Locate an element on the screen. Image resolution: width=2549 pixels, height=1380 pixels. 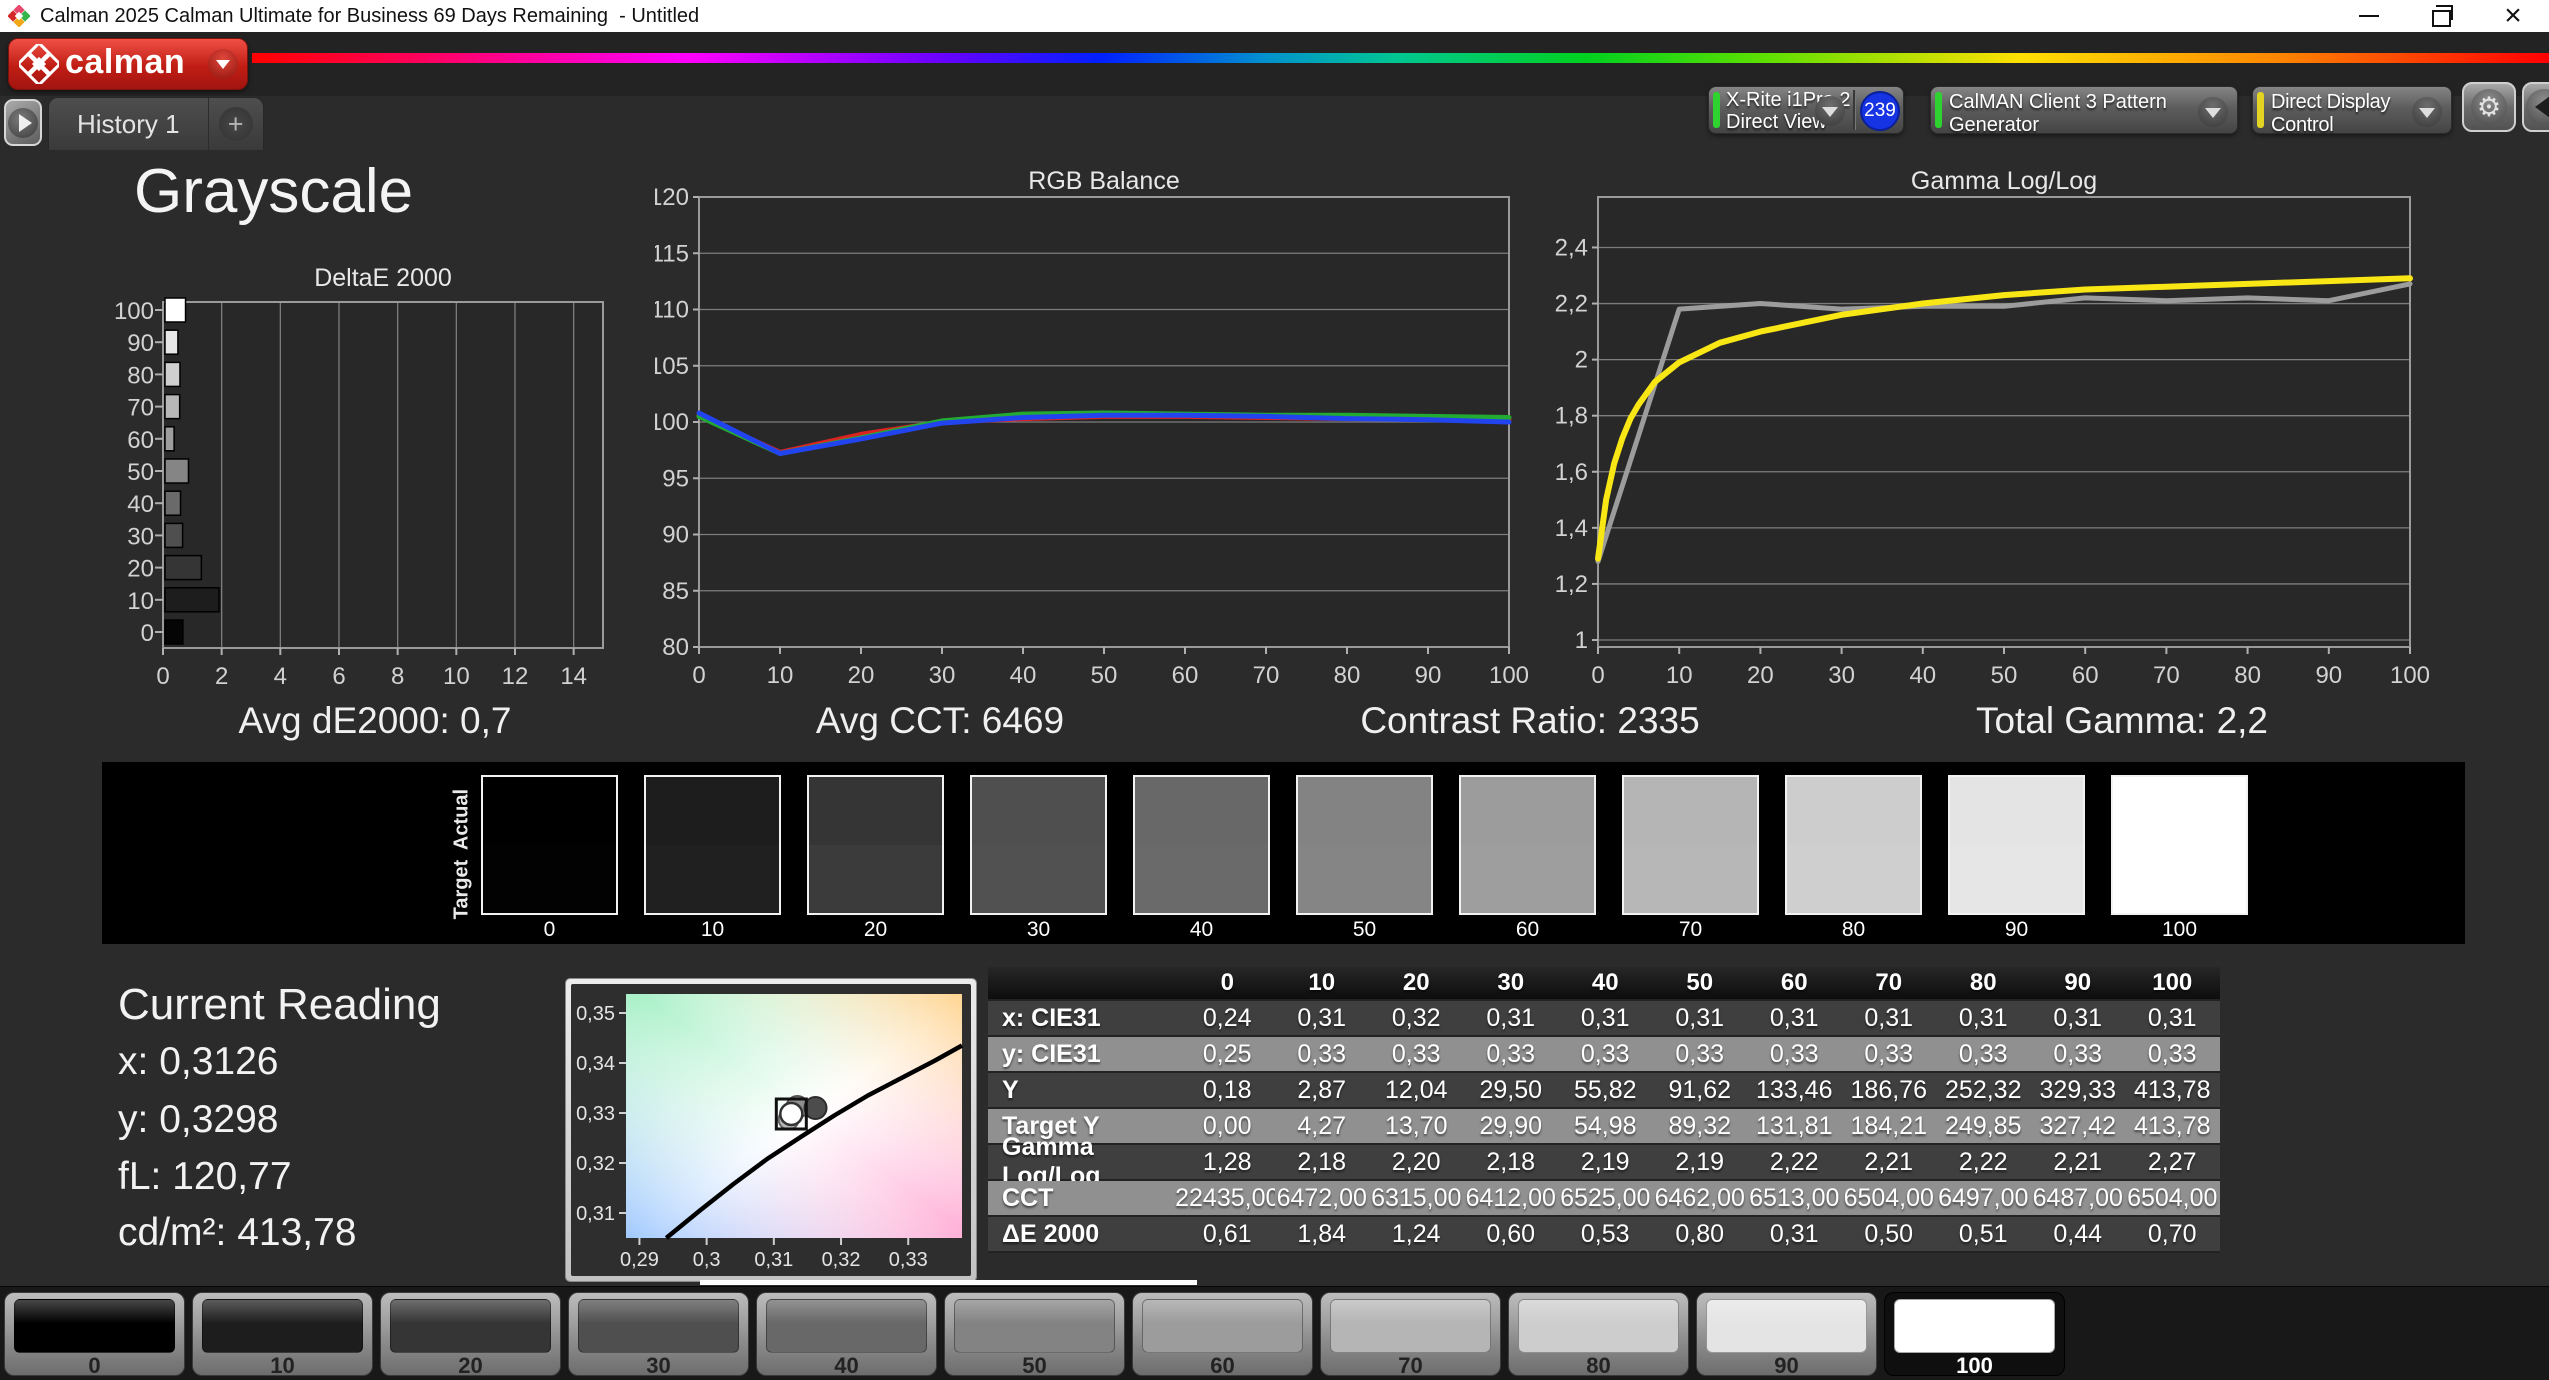
calman-menu-button: calman is located at coordinates (128, 64).